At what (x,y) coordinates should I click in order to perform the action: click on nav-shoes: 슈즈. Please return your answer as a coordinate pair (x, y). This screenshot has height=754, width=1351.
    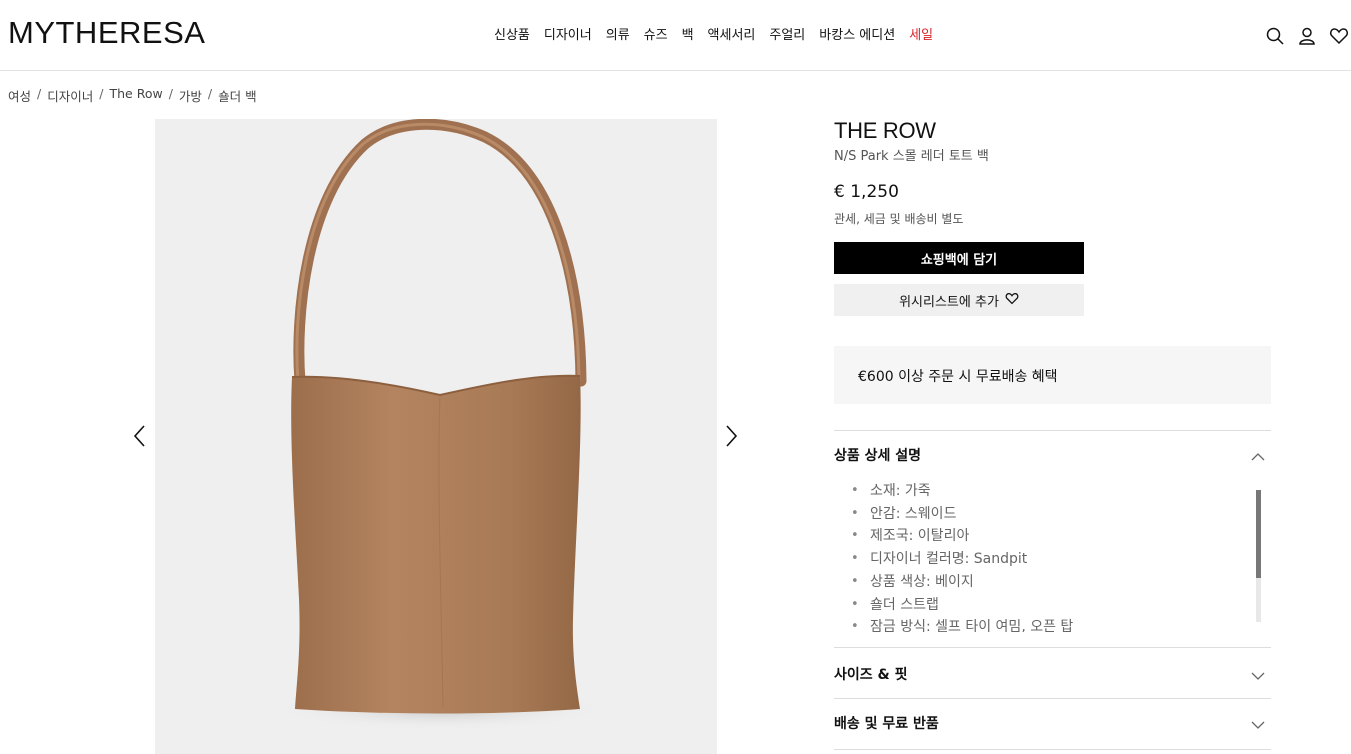
    Looking at the image, I should click on (656, 33).